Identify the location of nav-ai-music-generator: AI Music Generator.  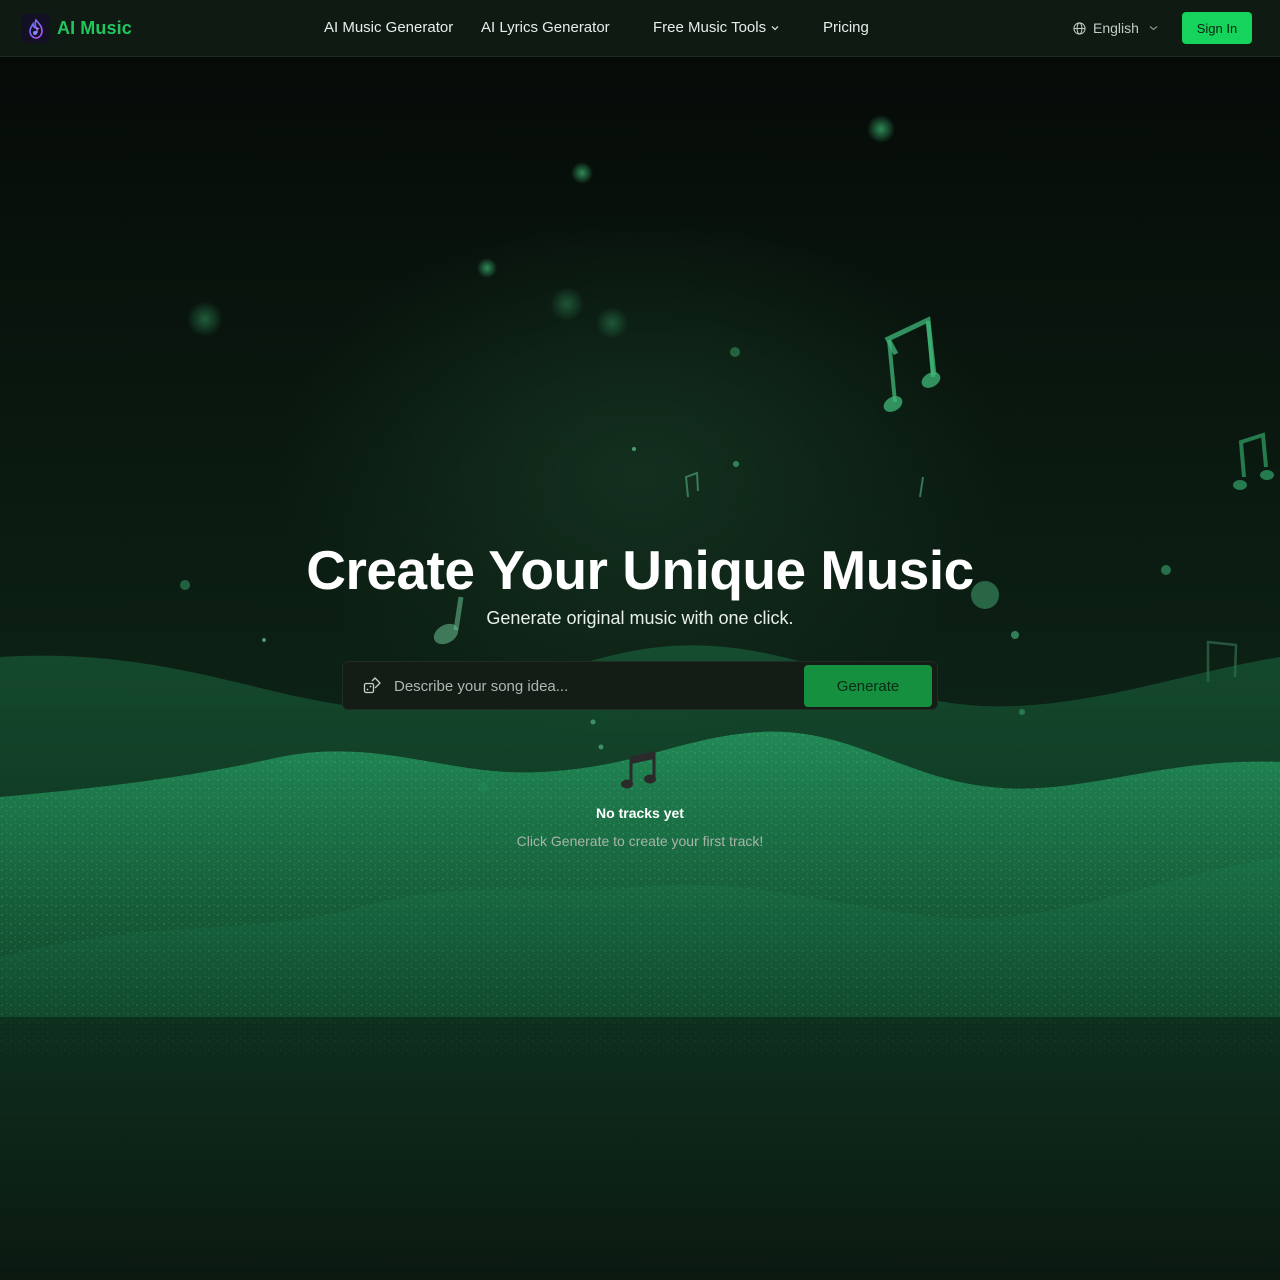
(388, 27).